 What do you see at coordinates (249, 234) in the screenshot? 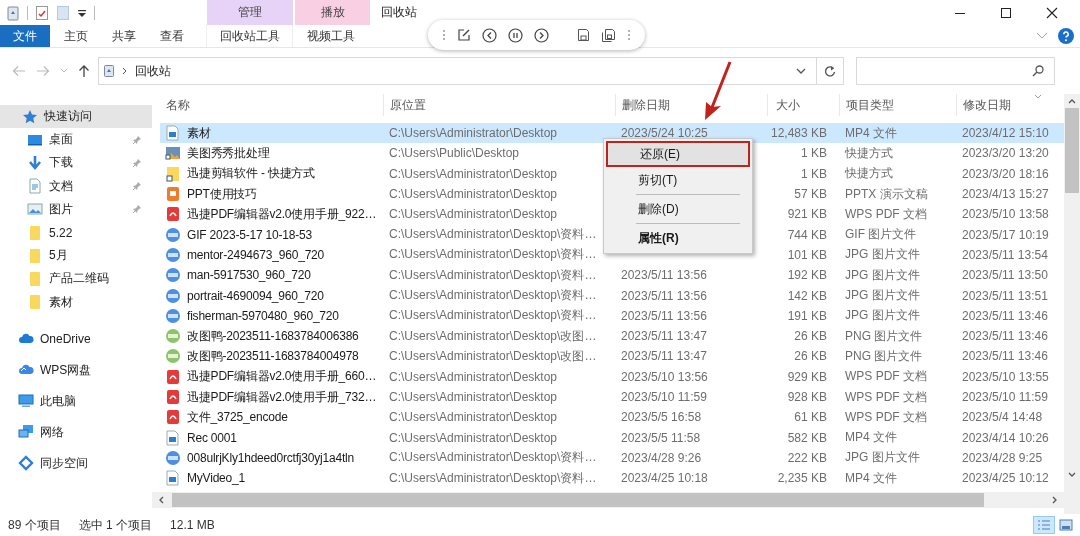
I see `file-name: GIF 2023-5-17 10-18-53` at bounding box center [249, 234].